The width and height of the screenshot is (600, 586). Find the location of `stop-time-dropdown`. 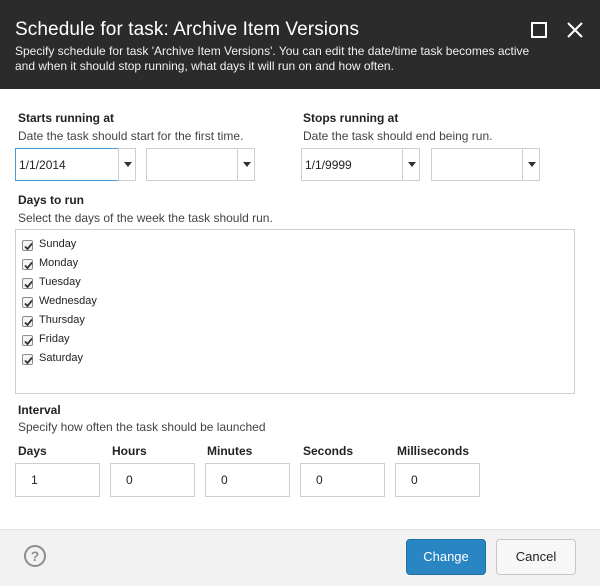

stop-time-dropdown is located at coordinates (531, 164).